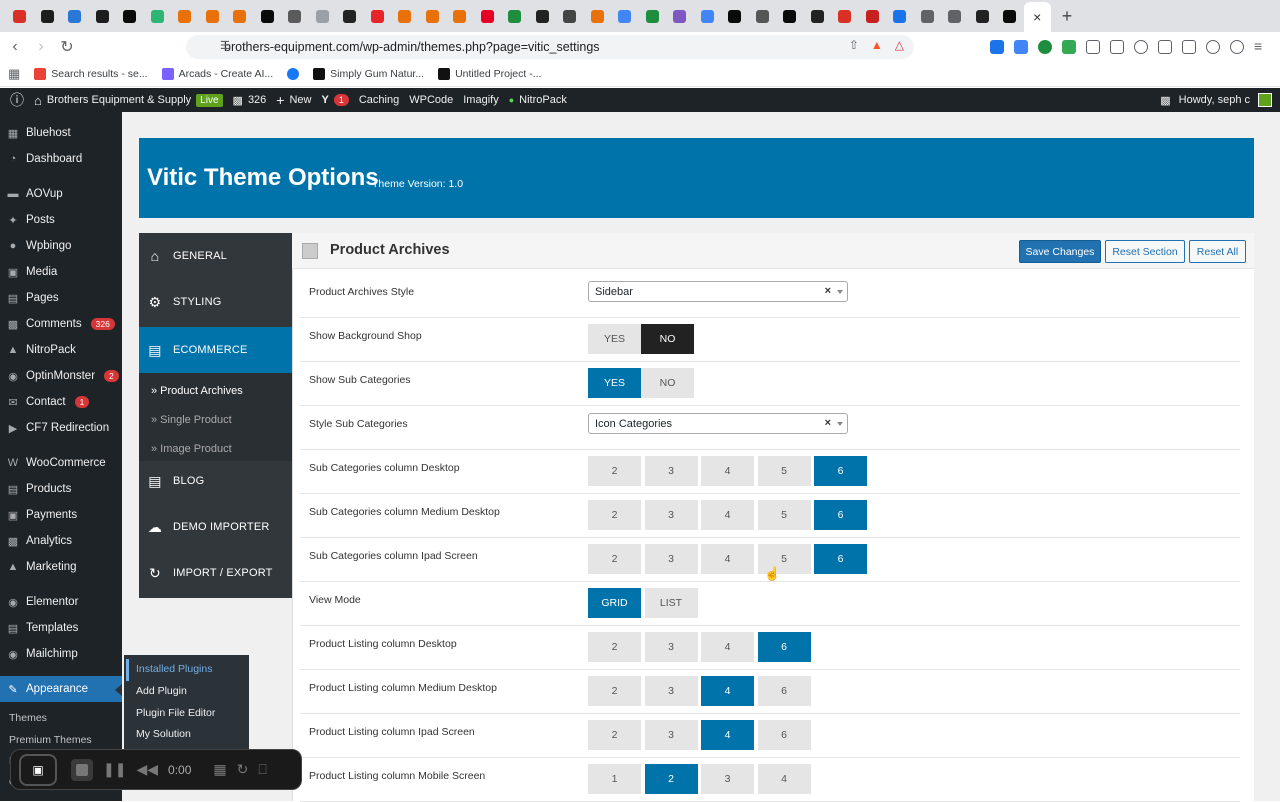 Image resolution: width=1280 pixels, height=802 pixels. I want to click on sidebar-item-contact: ✉ Contact 1, so click(61, 402).